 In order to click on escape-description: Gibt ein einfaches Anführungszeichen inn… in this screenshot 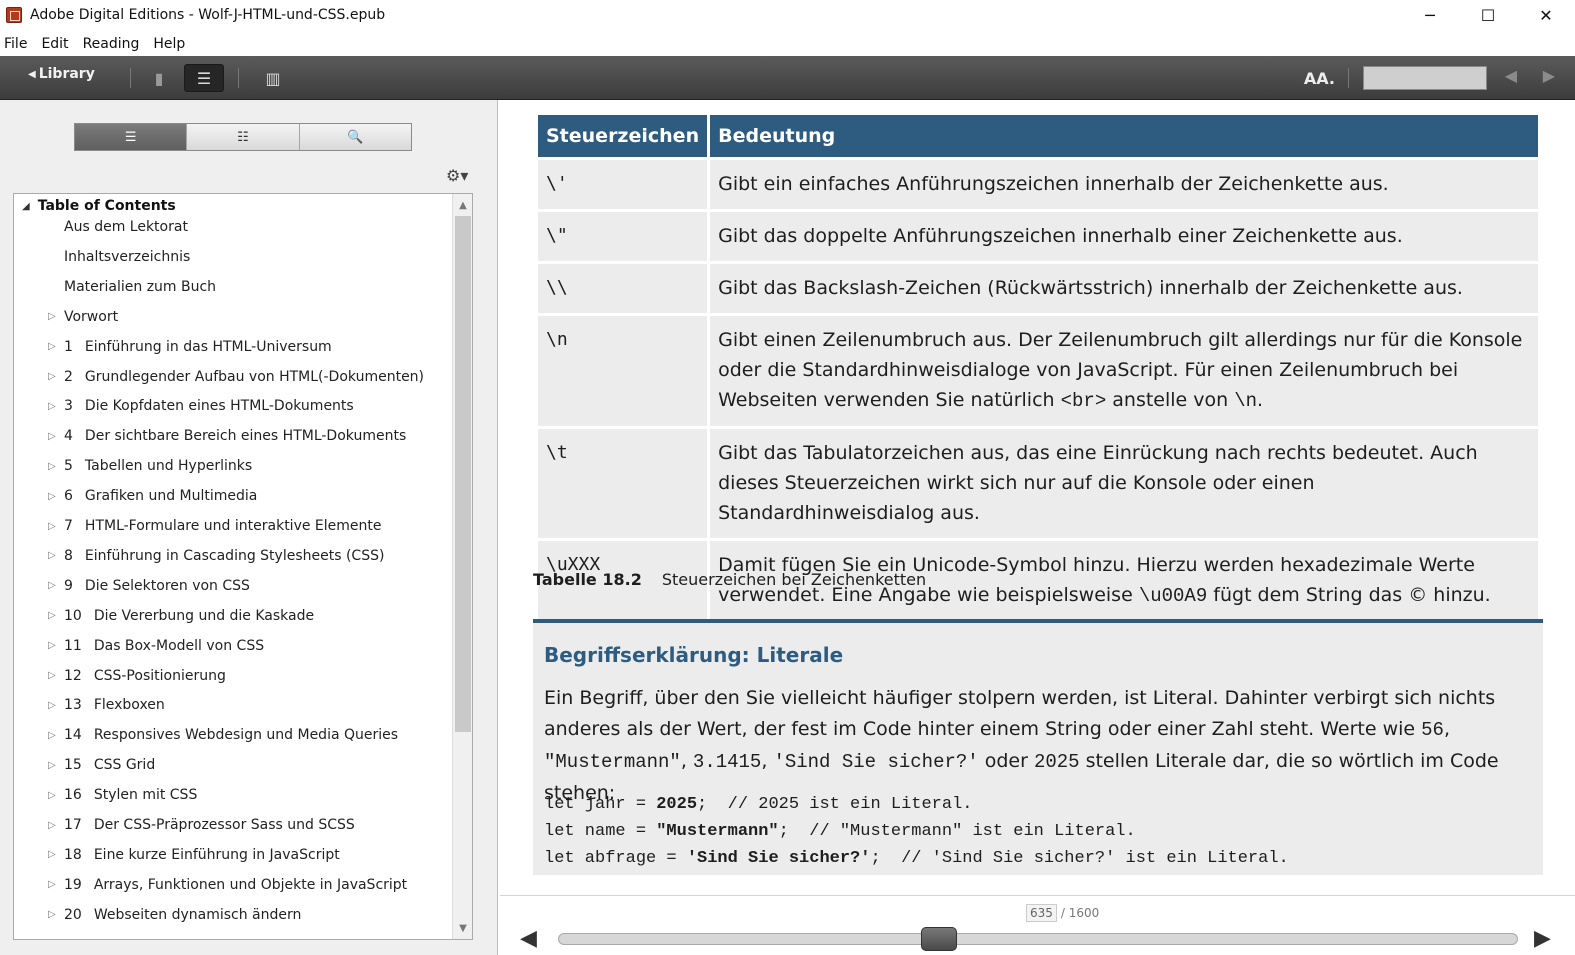, I will do `click(1124, 184)`.